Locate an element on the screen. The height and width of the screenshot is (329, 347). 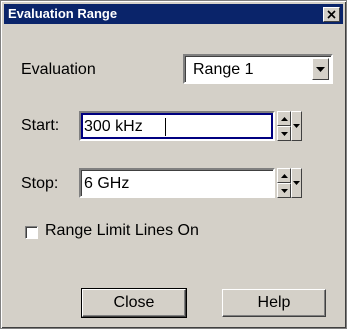
stop-spinner is located at coordinates (284, 183).